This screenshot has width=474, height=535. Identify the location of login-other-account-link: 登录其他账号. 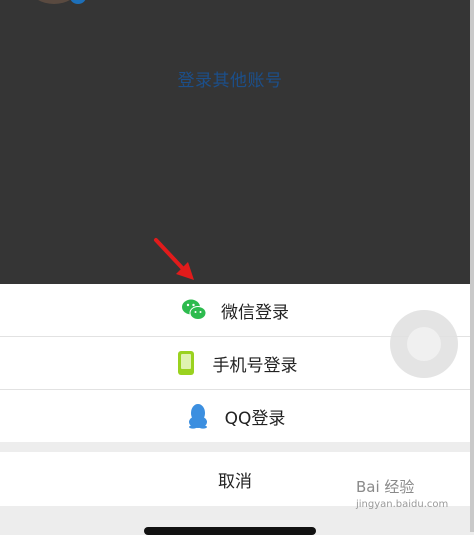
(230, 78).